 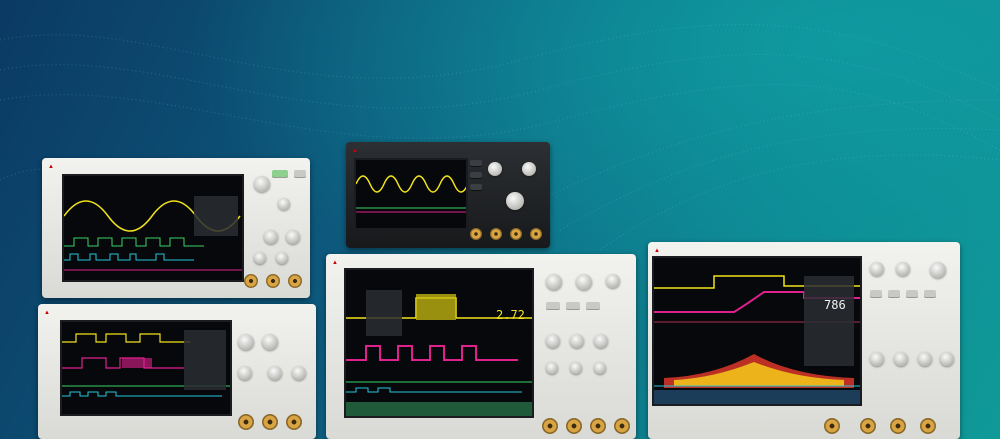 I want to click on oscilloscope-device: ▲ 786, so click(x=804, y=340).